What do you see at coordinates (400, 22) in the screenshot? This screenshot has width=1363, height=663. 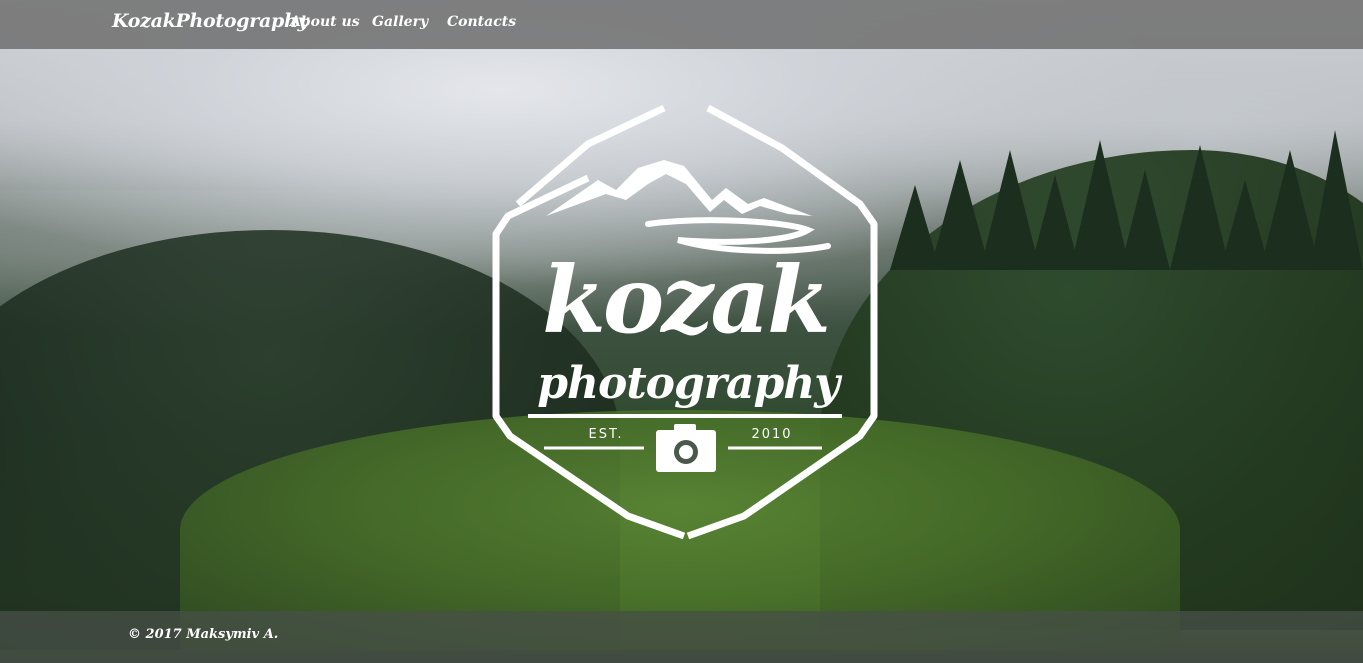 I see `nav-link-gallery: Gallery` at bounding box center [400, 22].